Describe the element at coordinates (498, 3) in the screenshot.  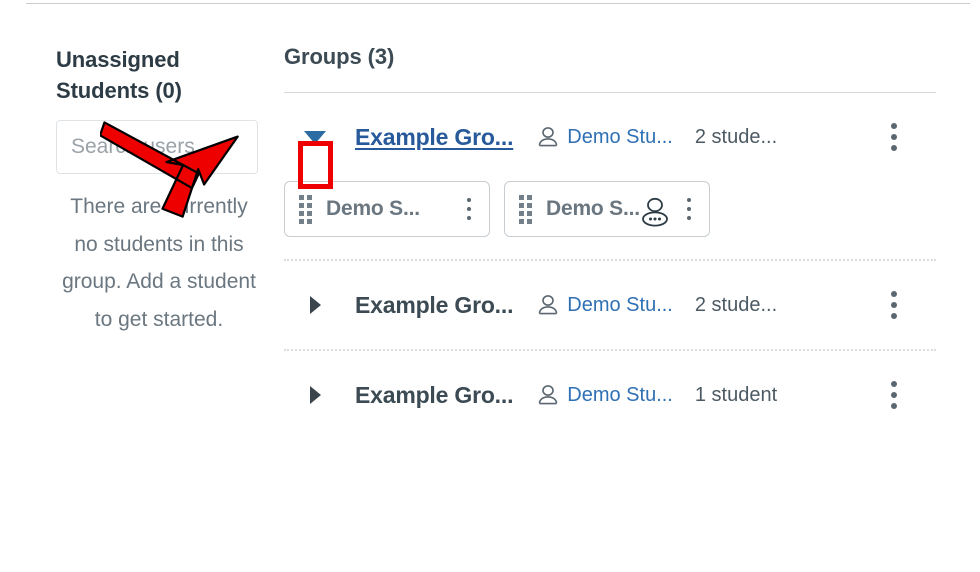
I see `top-divider` at that location.